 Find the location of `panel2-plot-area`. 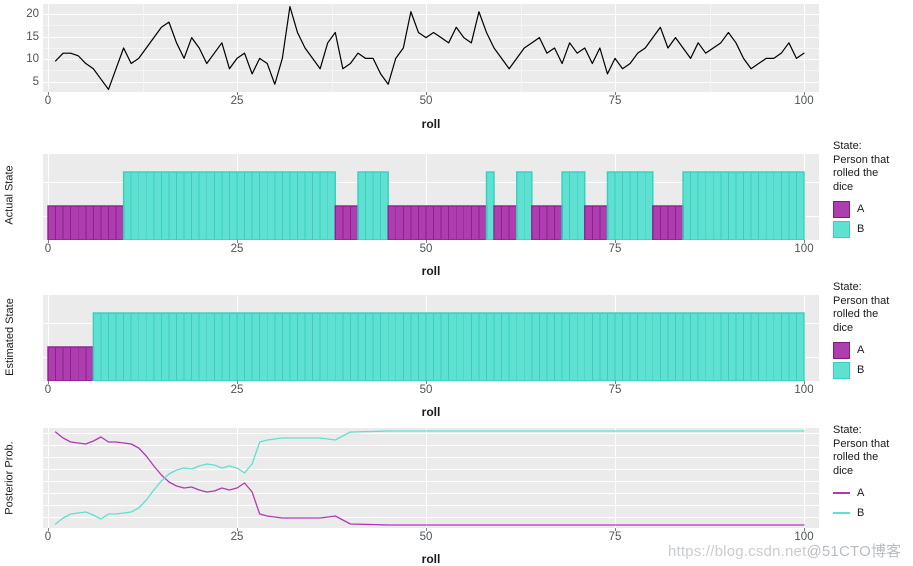

panel2-plot-area is located at coordinates (431, 197).